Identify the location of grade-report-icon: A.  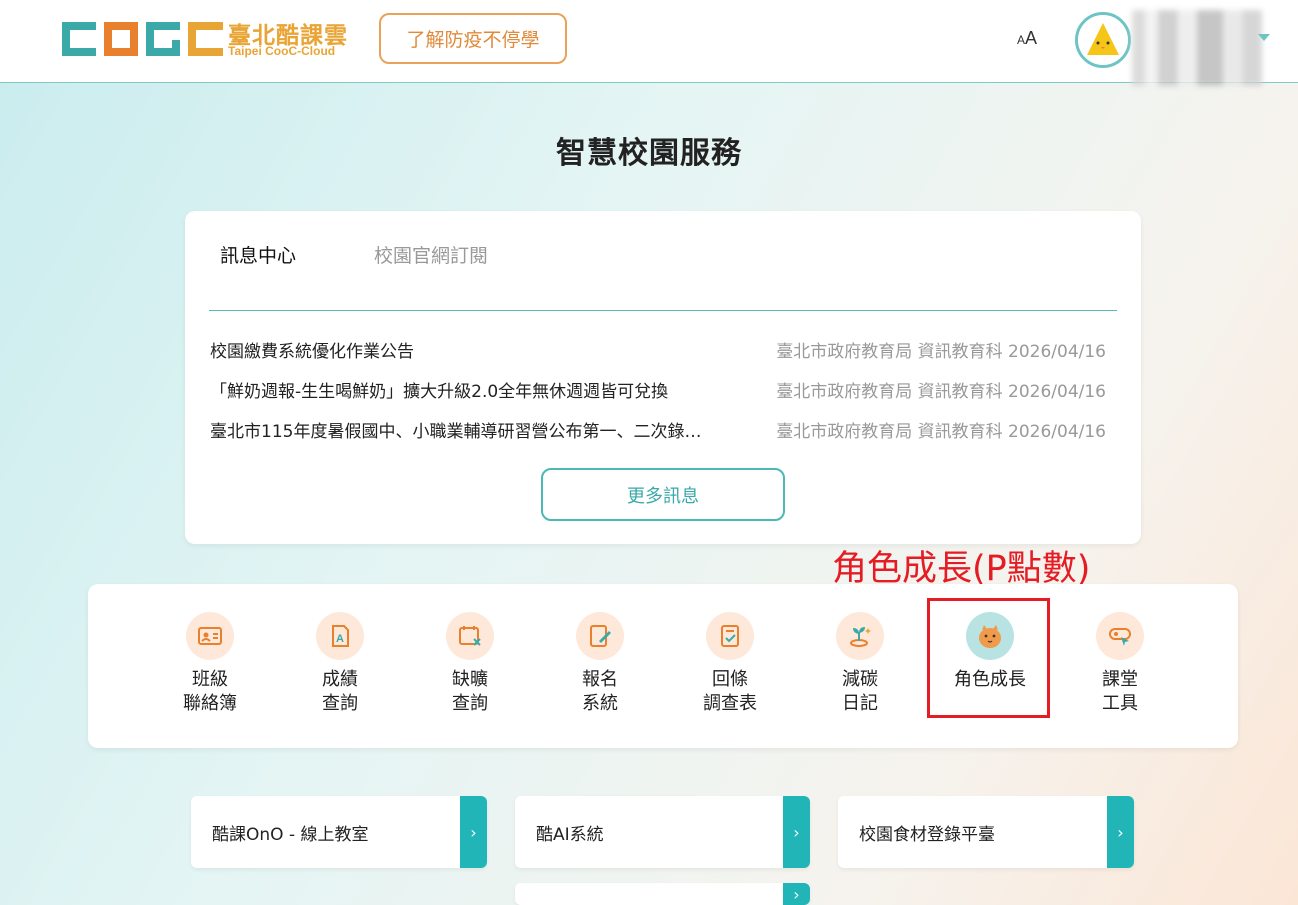
(340, 636).